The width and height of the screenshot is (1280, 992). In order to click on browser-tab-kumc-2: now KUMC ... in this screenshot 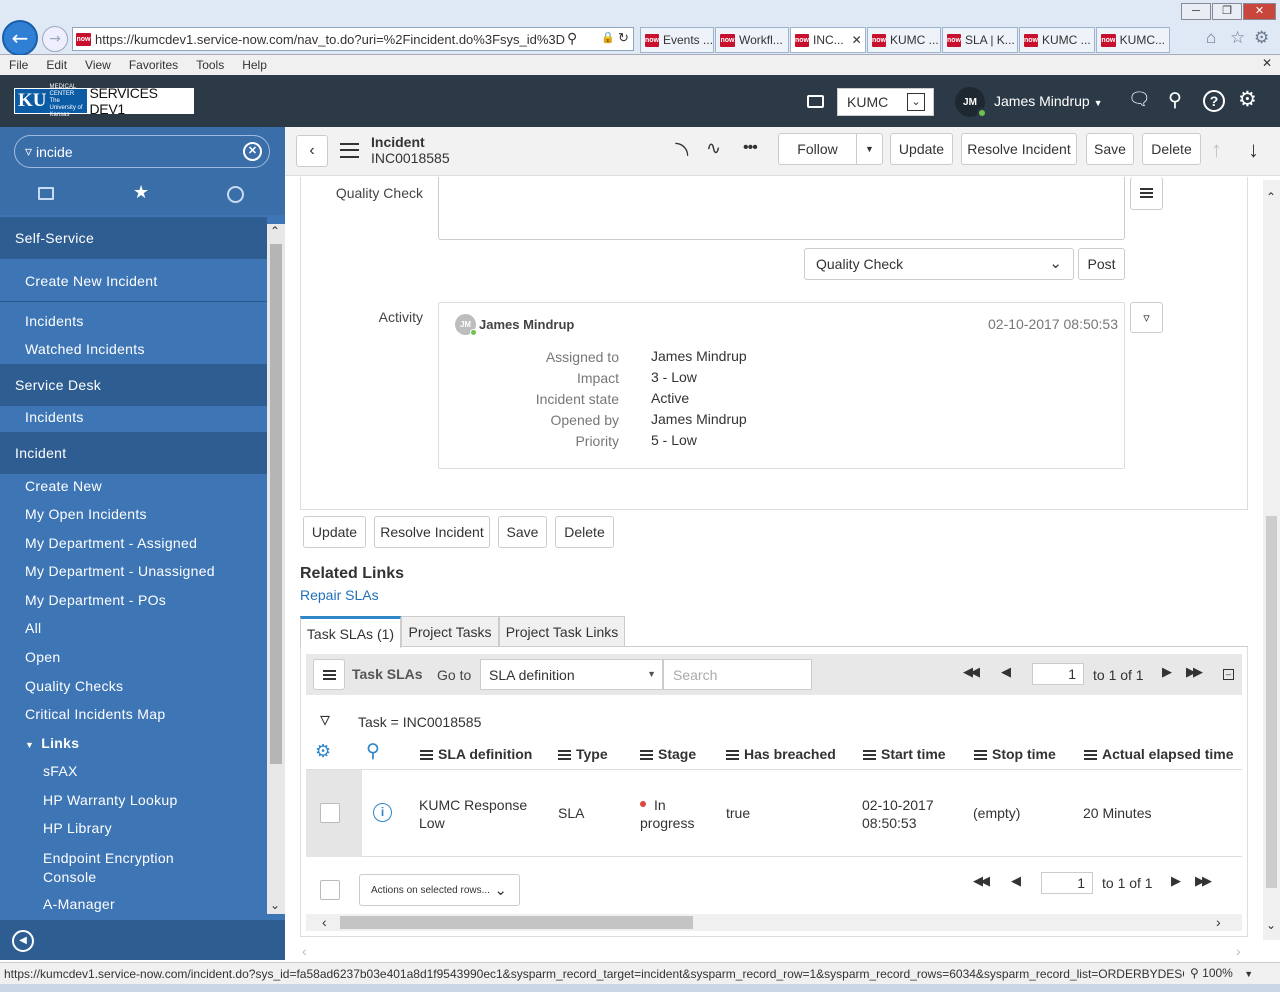, I will do `click(1057, 40)`.